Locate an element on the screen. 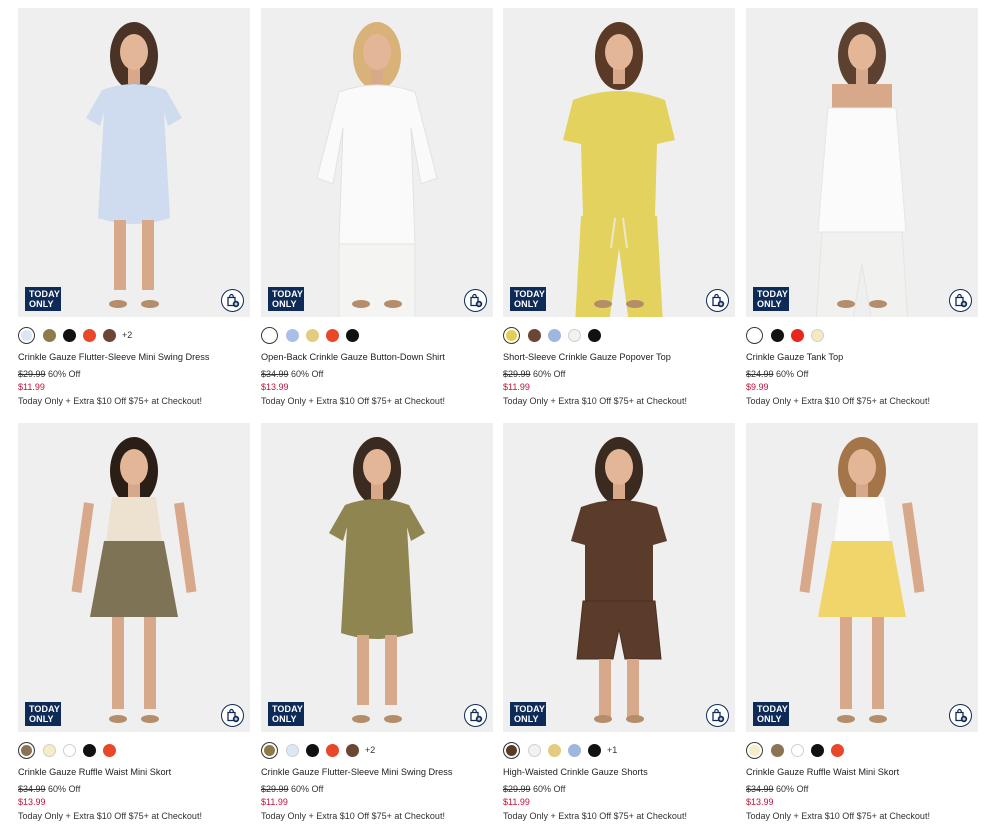 This screenshot has width=990, height=829. original-price: $34.99 is located at coordinates (275, 374).